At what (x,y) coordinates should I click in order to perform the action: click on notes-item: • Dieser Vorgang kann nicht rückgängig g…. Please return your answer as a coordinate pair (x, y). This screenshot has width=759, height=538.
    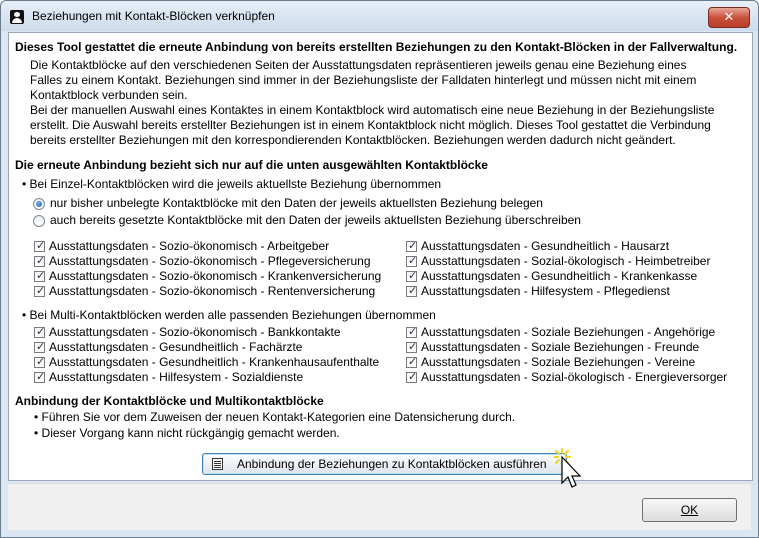
    Looking at the image, I should click on (187, 433).